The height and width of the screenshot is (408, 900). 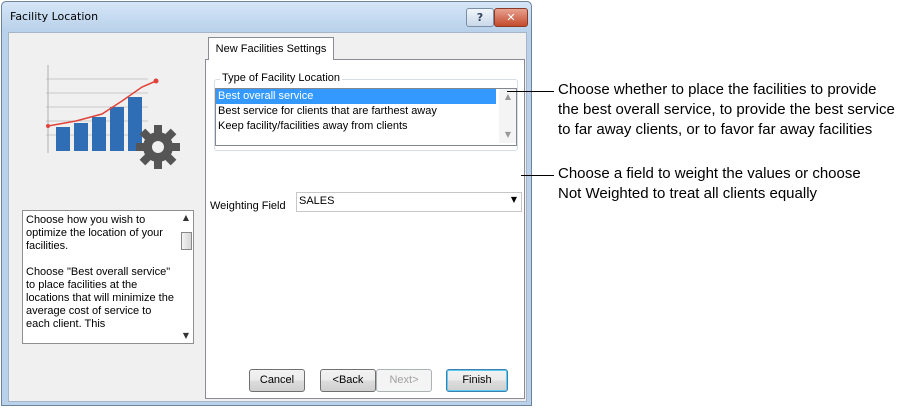 I want to click on close-button: ✕, so click(x=511, y=17).